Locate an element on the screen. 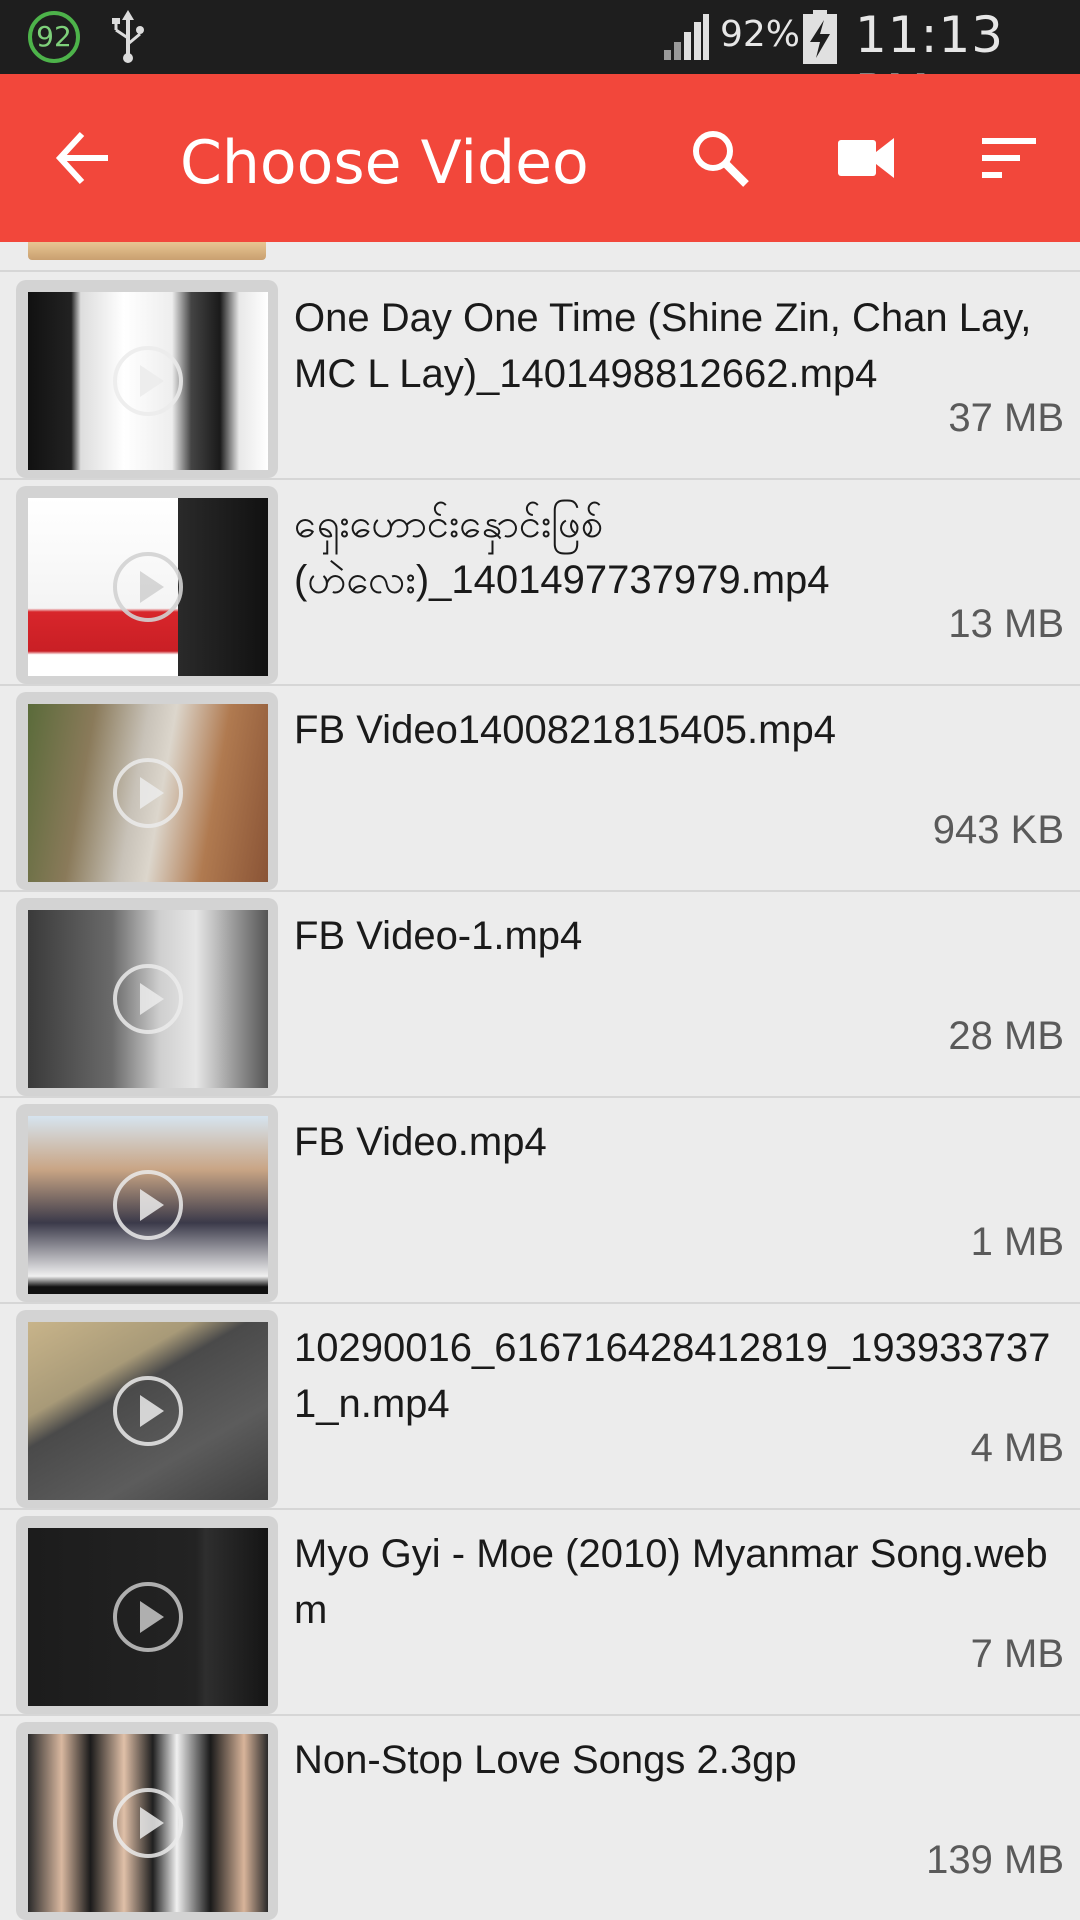 Image resolution: width=1080 pixels, height=1920 pixels. battery-percent: 92% is located at coordinates (760, 34).